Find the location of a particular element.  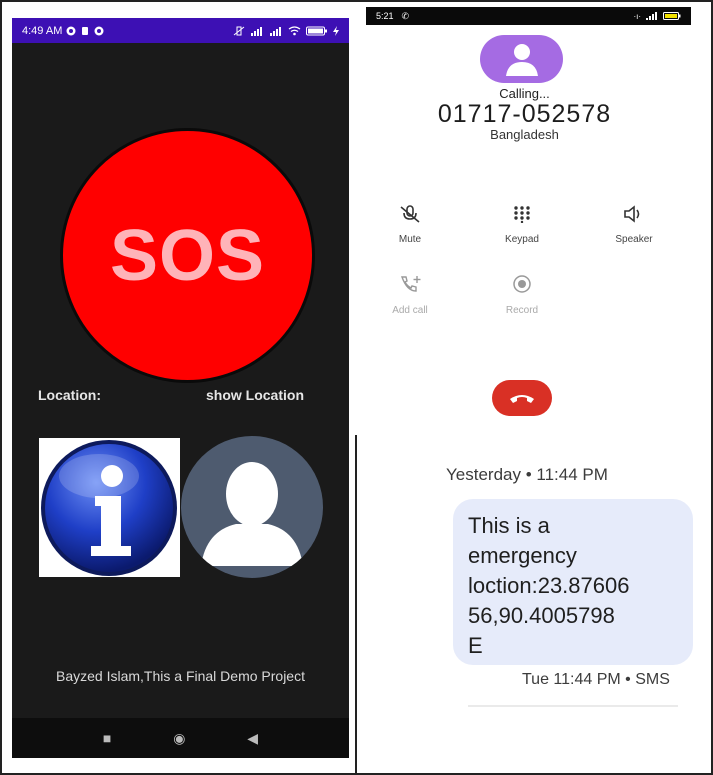

mute-button: Mute is located at coordinates (410, 225).